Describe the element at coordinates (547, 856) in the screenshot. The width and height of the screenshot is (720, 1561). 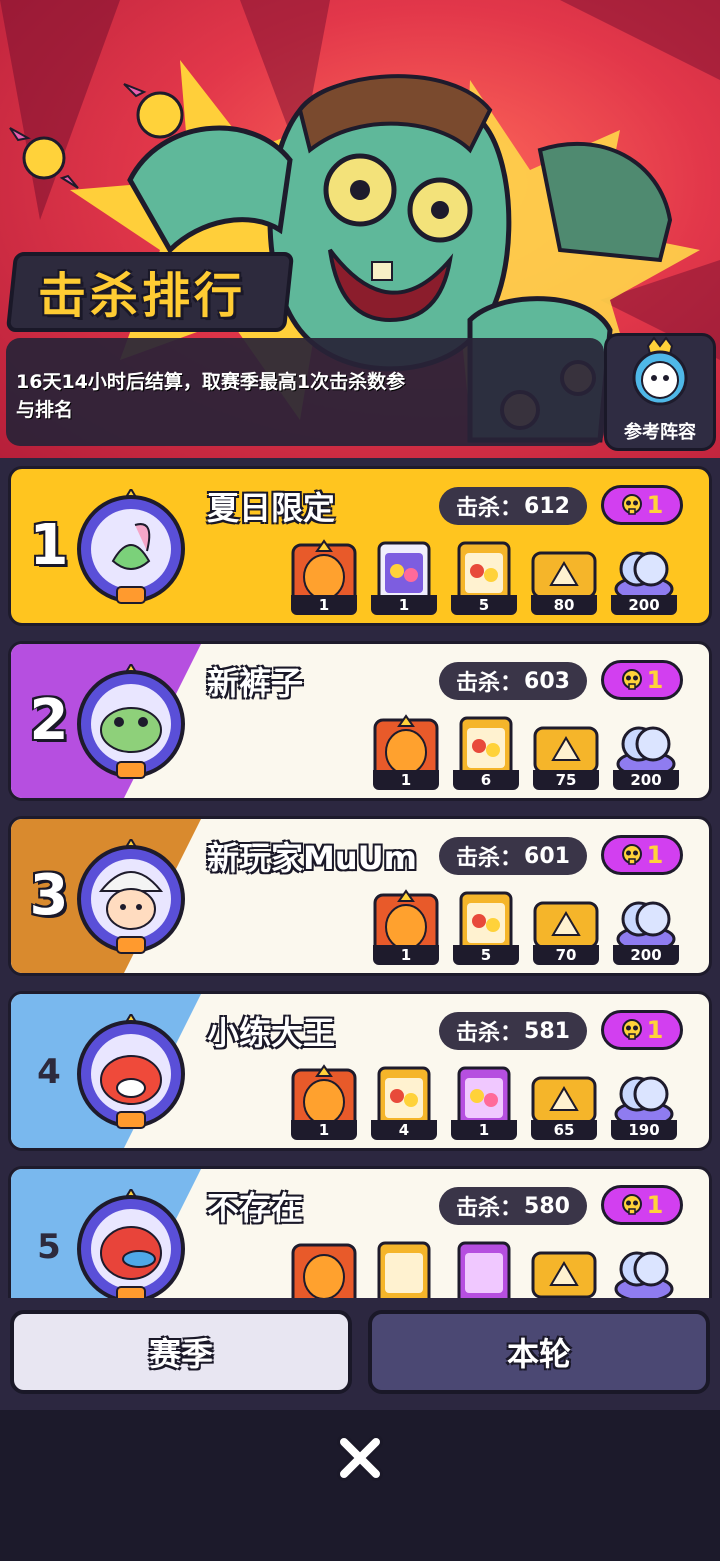
I see `kill-count: 601` at that location.